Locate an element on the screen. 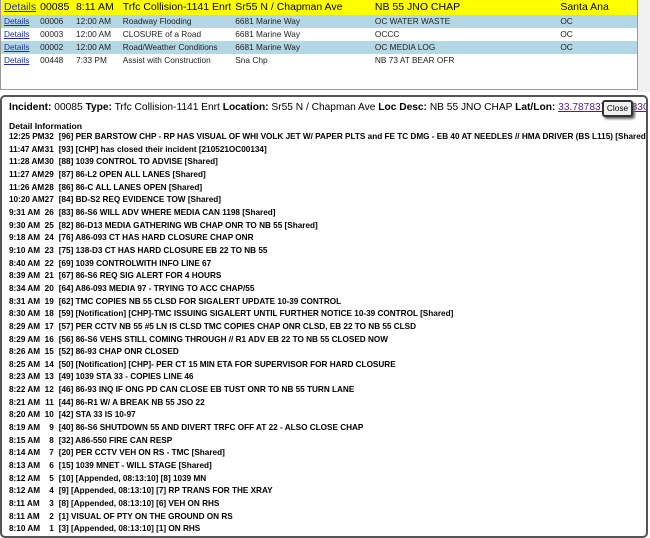  log-text: [84] BD-S2 REQ EVIDENCE TOW [Shared] is located at coordinates (140, 200).